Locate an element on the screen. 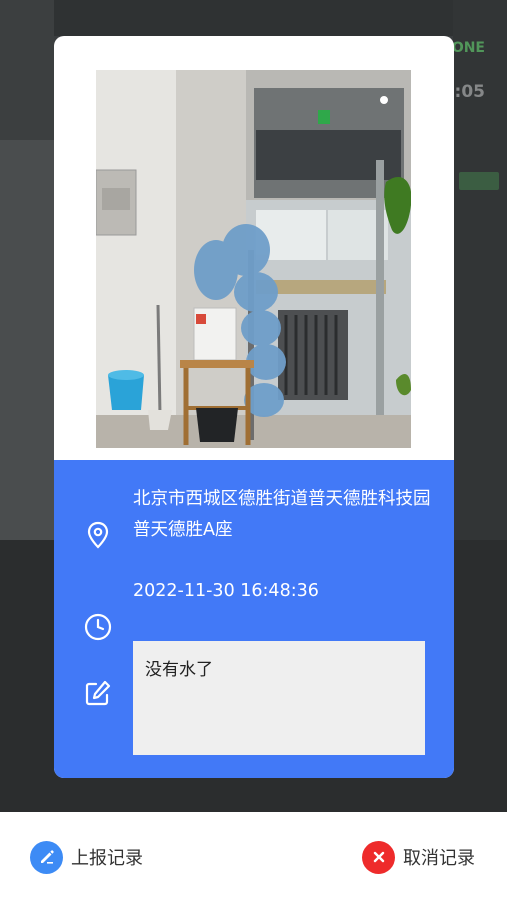  background-status-text: ONE is located at coordinates (468, 48).